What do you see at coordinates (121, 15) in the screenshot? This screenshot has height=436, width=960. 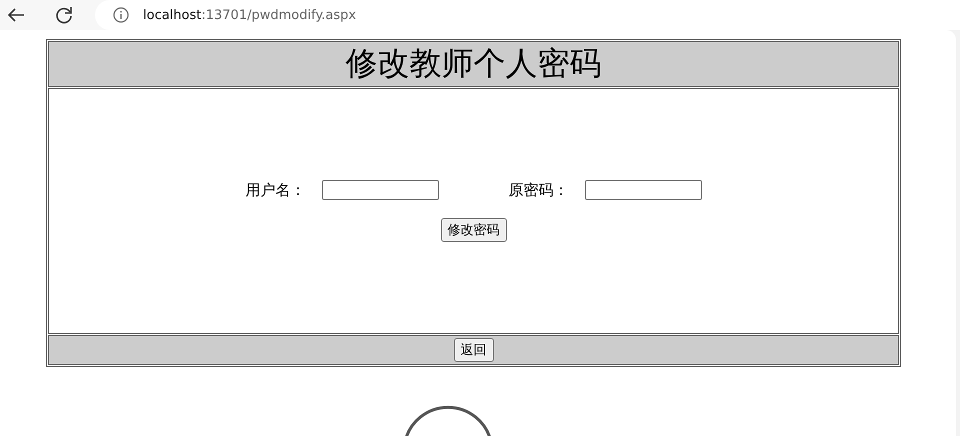 I see `info-icon` at bounding box center [121, 15].